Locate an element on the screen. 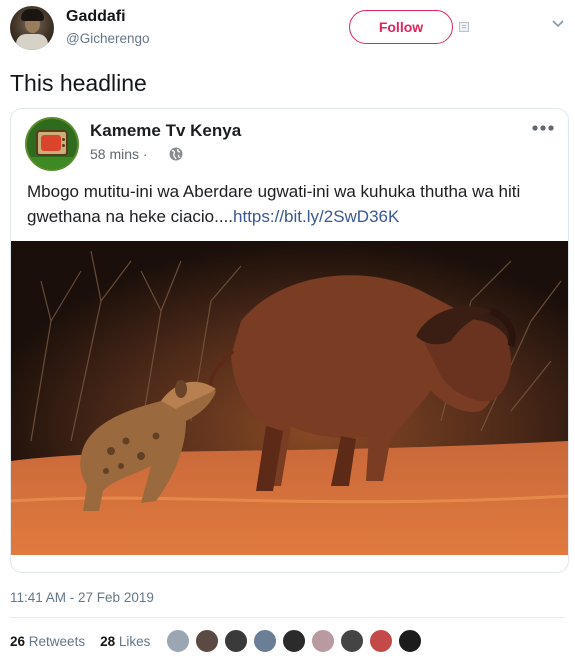  post-time: 58 mins · is located at coordinates (119, 154).